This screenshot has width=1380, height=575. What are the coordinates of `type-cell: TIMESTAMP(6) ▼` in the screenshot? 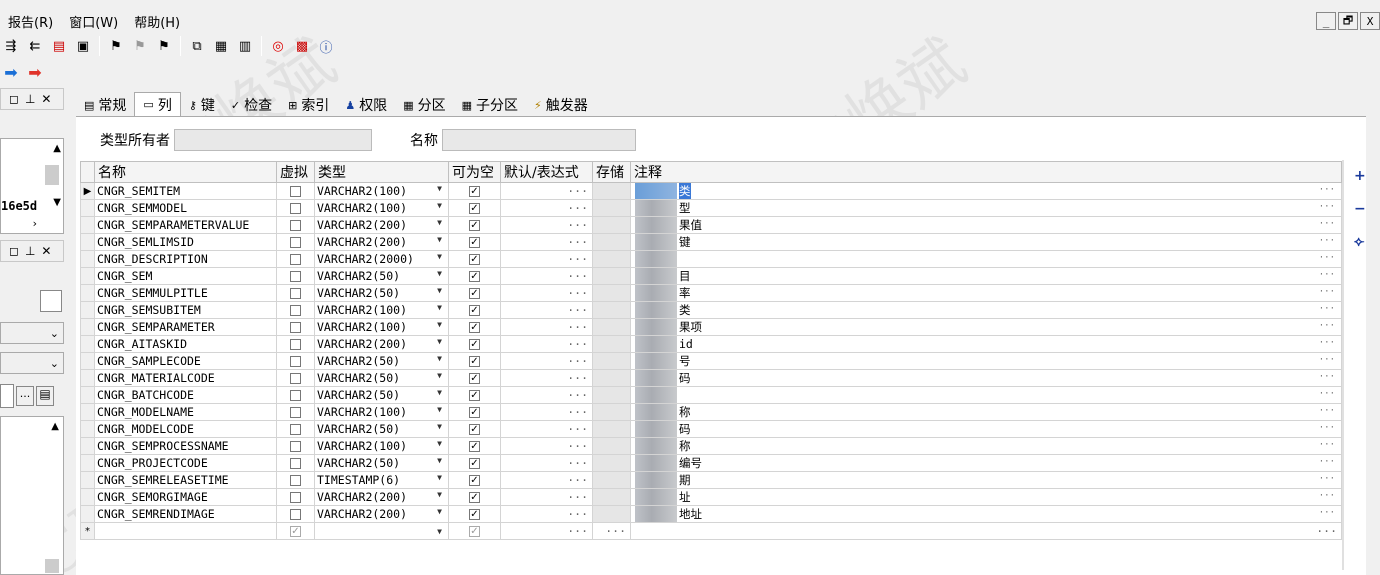 It's located at (381, 480).